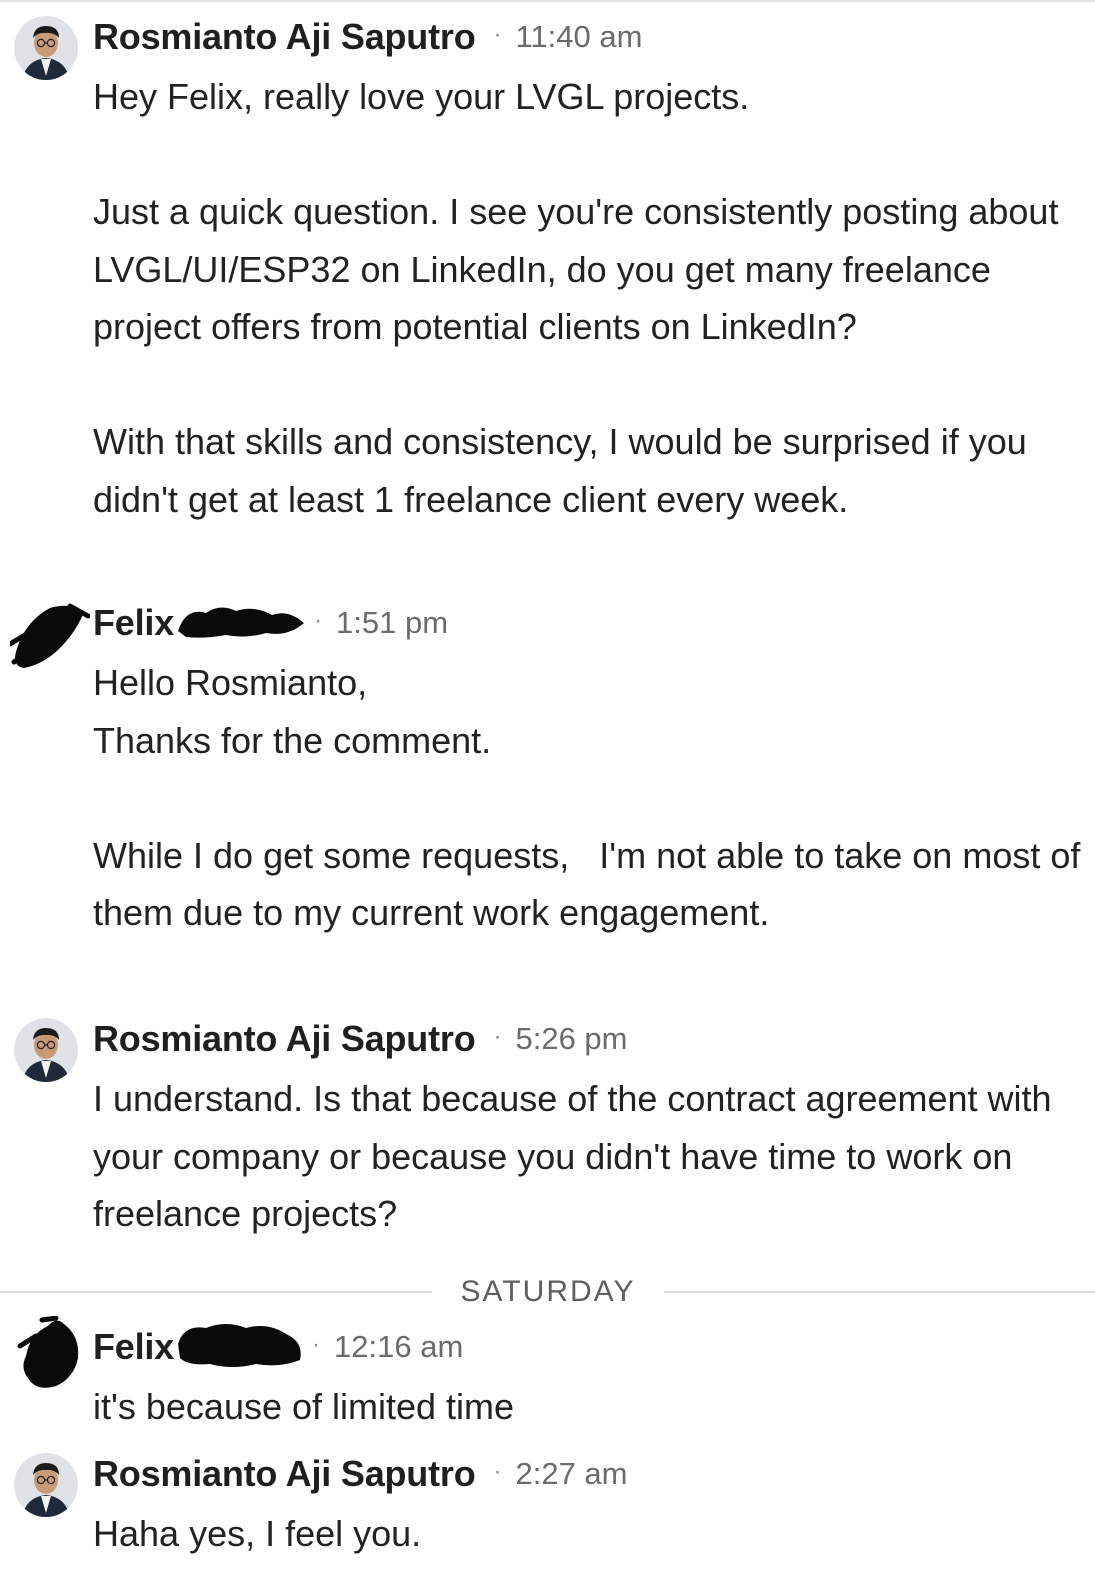 The image size is (1095, 1575). What do you see at coordinates (879, 1292) in the screenshot?
I see `divider-line-right` at bounding box center [879, 1292].